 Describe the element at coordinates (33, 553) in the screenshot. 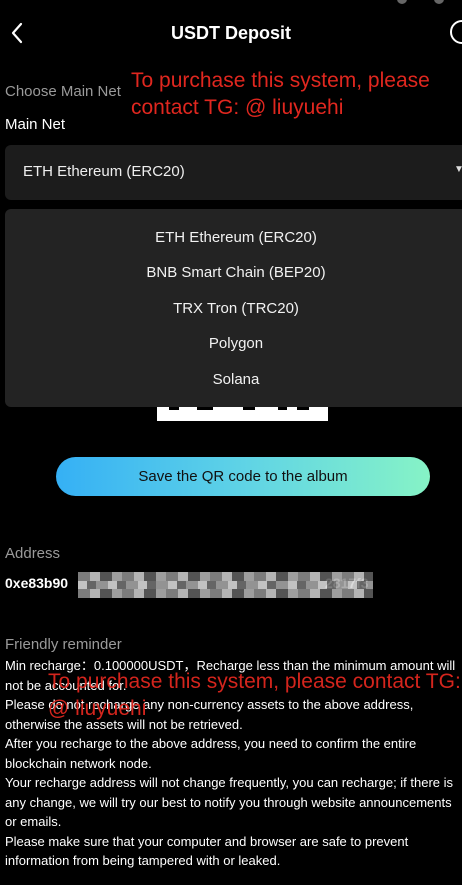

I see `address-label: Address` at that location.